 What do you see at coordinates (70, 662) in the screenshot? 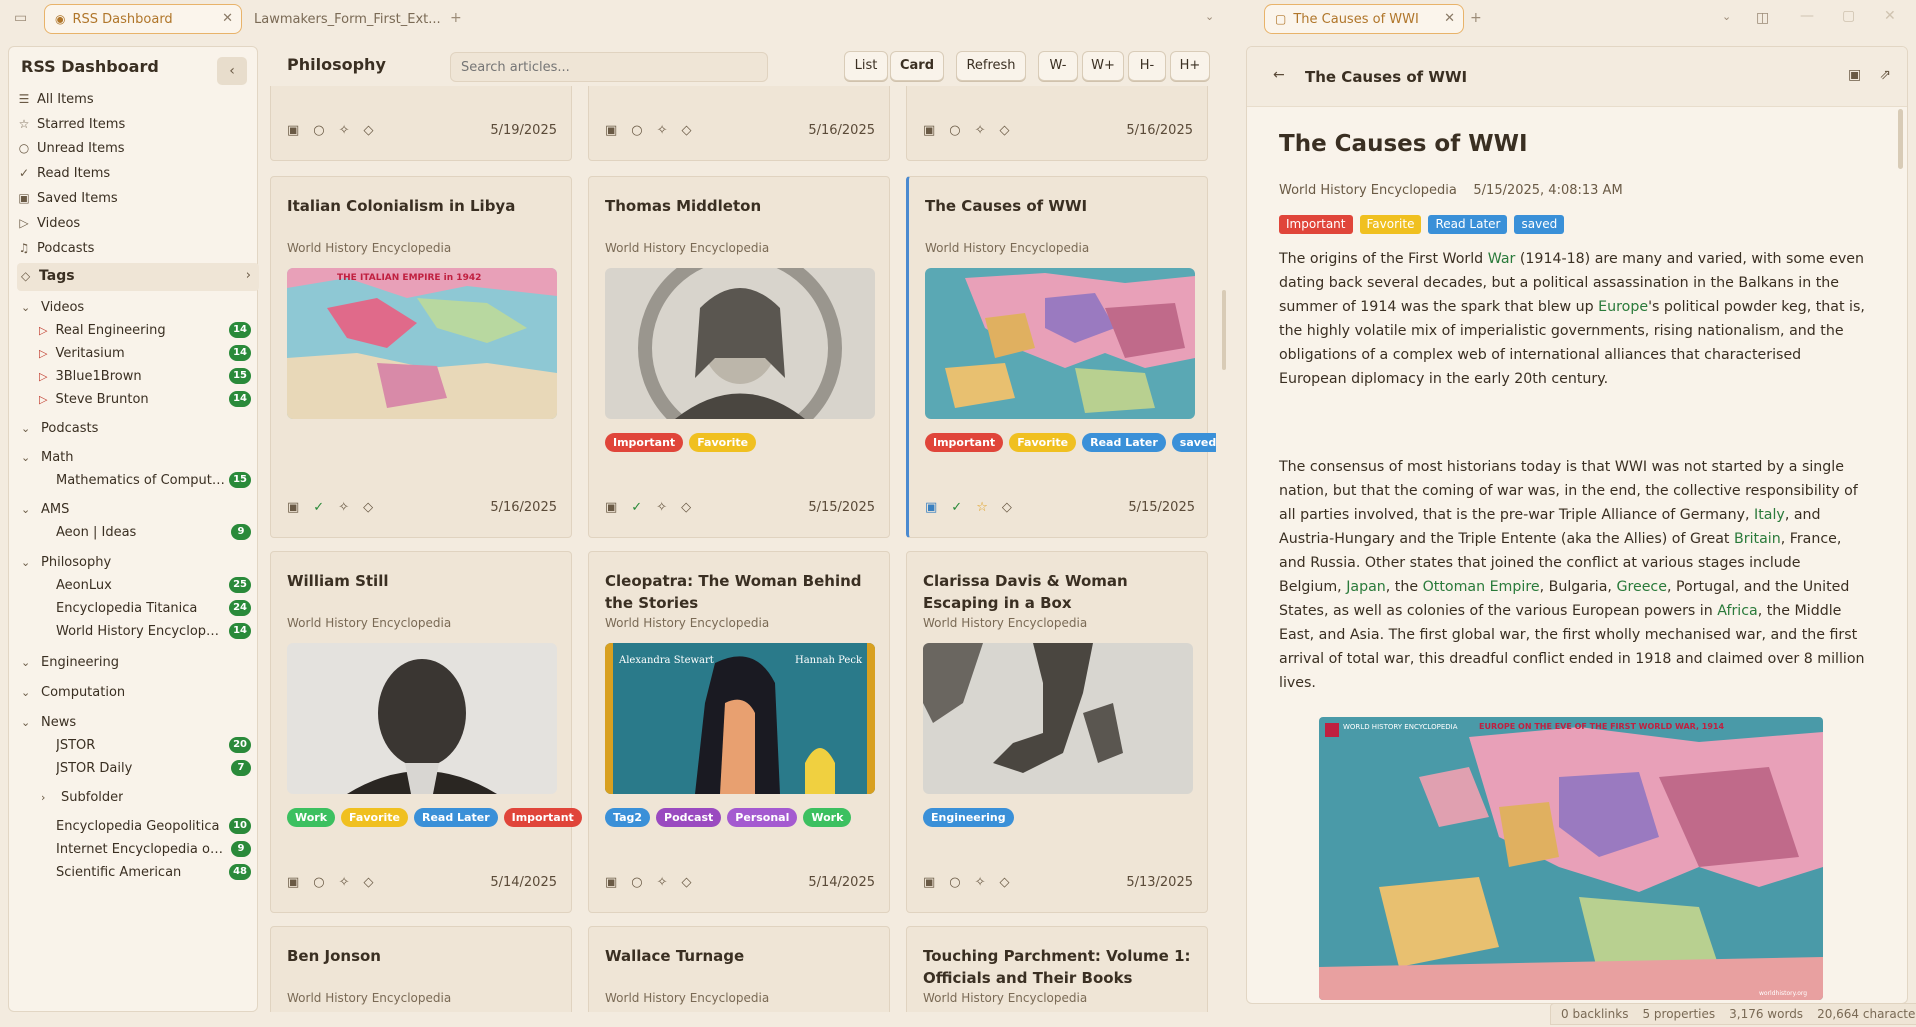
I see `folder-engineering: ⌄ Engineering` at bounding box center [70, 662].